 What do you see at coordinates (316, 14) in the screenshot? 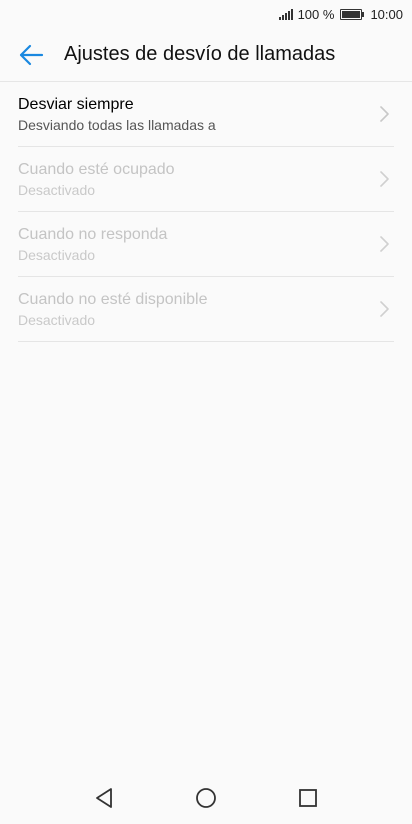
I see `battery-percentage: 100 %` at bounding box center [316, 14].